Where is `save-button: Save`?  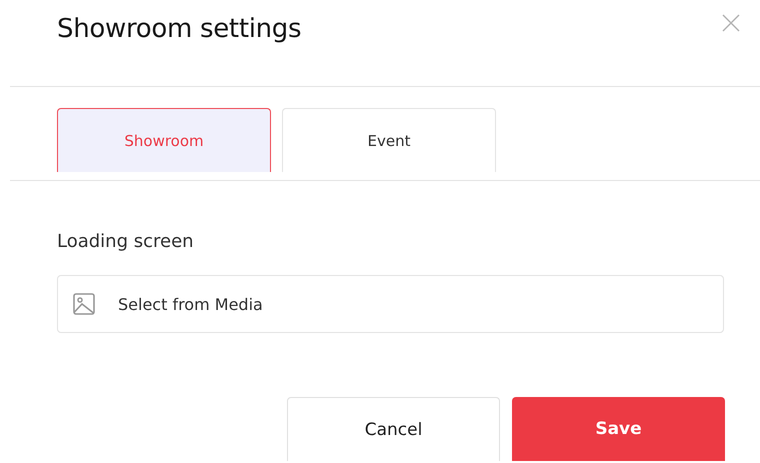 save-button: Save is located at coordinates (618, 429).